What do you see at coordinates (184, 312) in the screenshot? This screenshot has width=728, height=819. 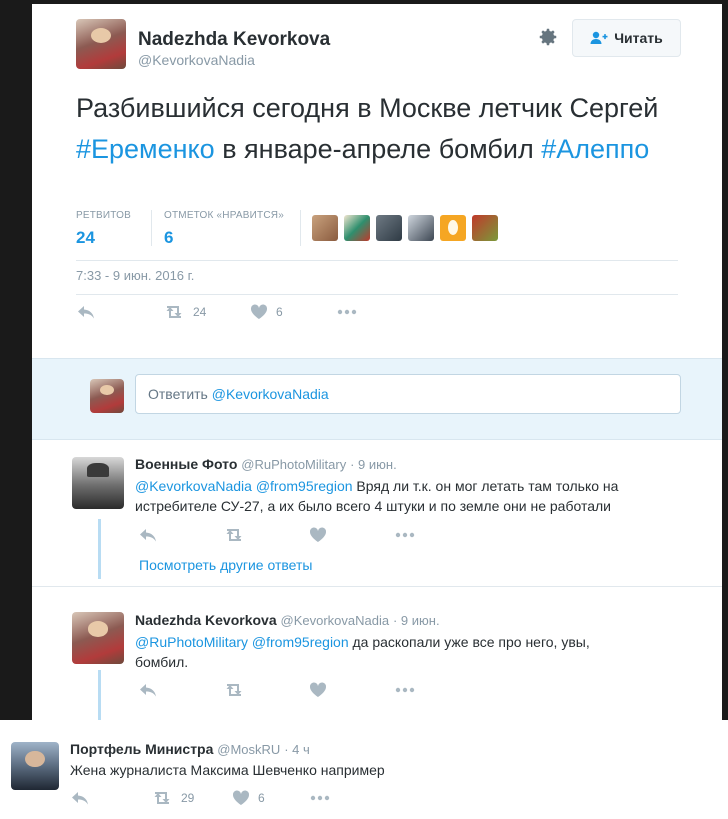 I see `retweet-action: 24` at bounding box center [184, 312].